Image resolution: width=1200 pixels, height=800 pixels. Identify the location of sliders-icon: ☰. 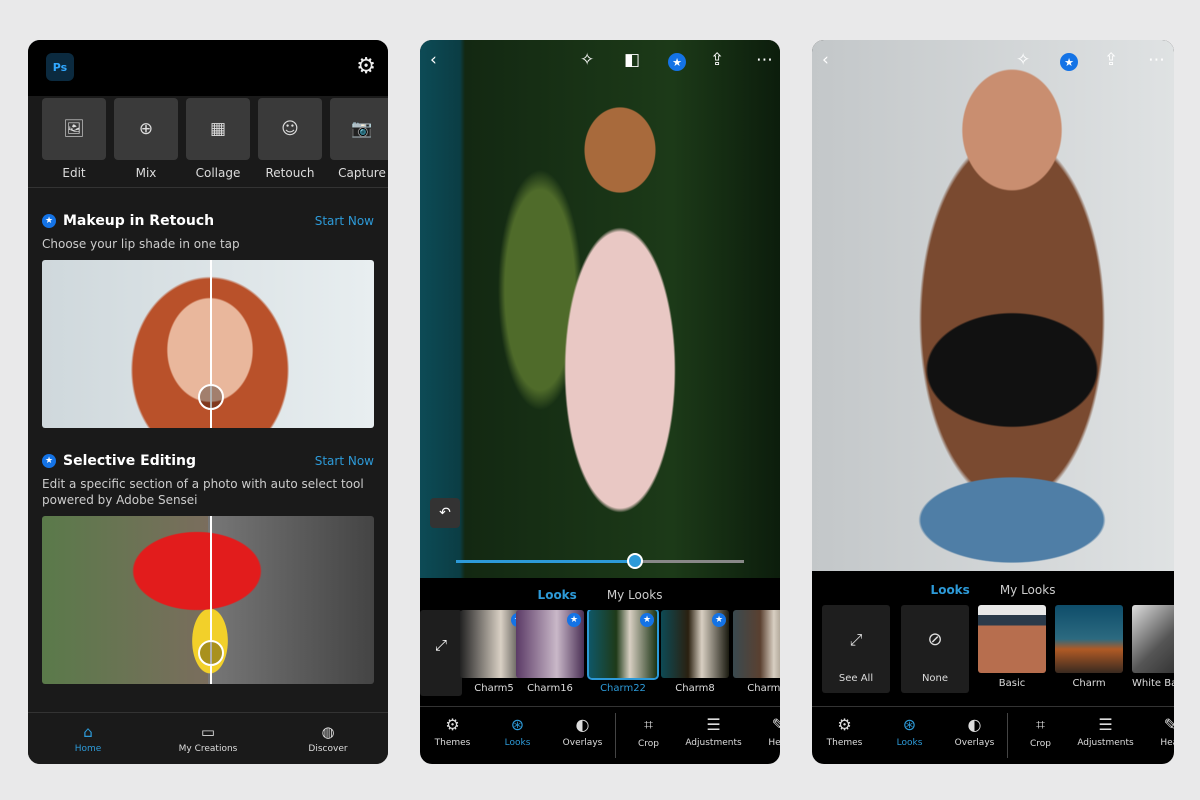
(713, 724).